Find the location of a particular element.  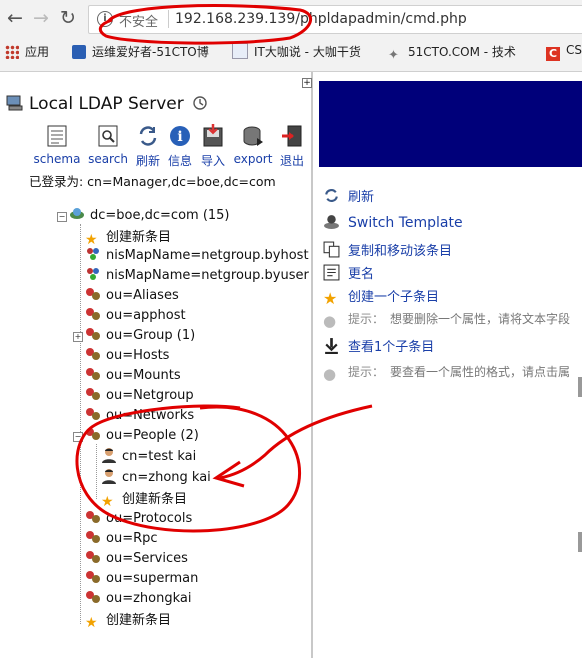

server-title-text: Local LDAP Server is located at coordinates (106, 104).